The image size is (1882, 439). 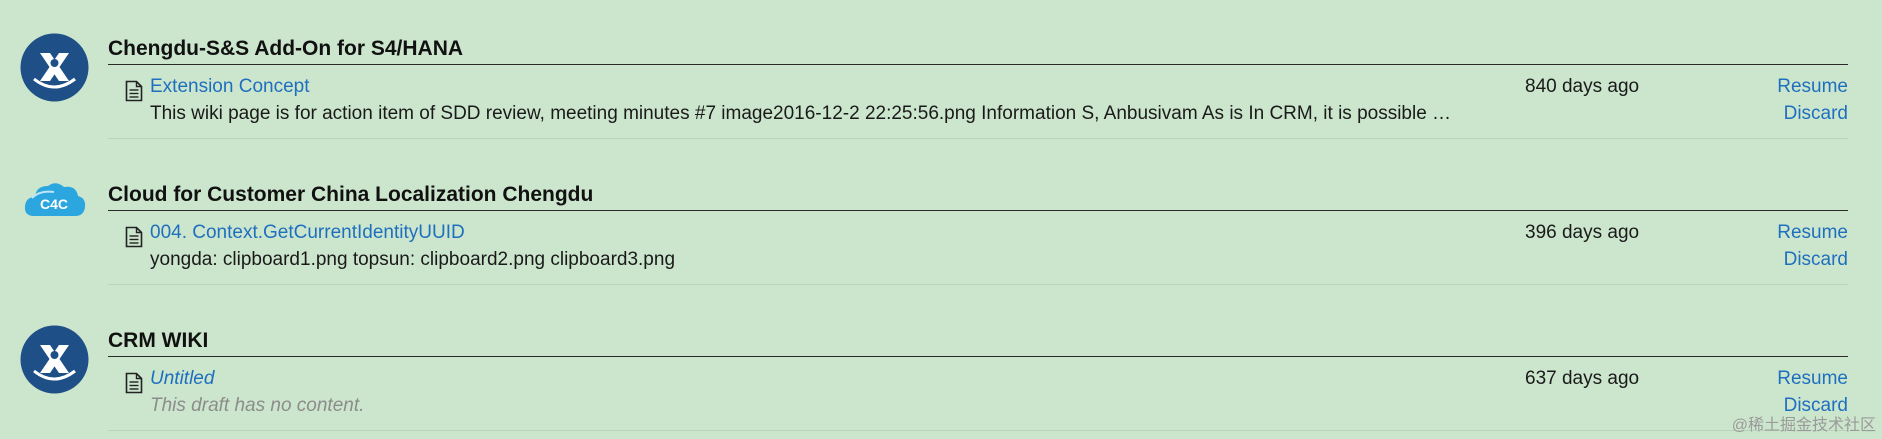 I want to click on draft-excerpt: This draft has no content., so click(x=257, y=405).